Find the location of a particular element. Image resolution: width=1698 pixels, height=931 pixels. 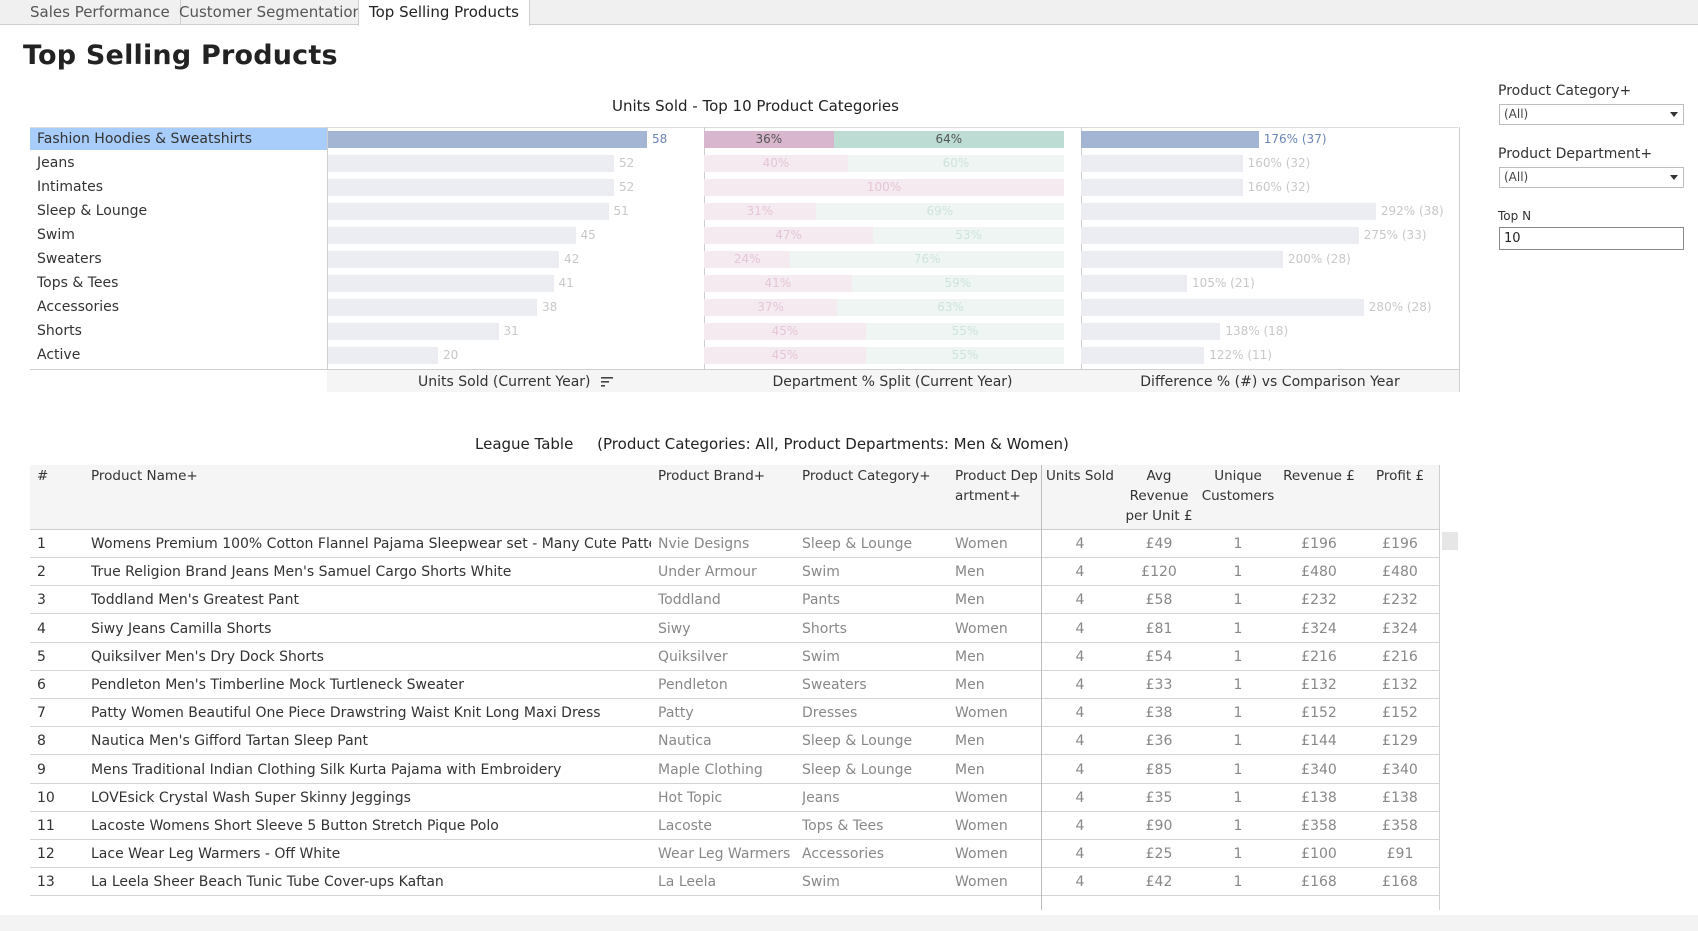

department-dropdown: (All) is located at coordinates (1591, 177).